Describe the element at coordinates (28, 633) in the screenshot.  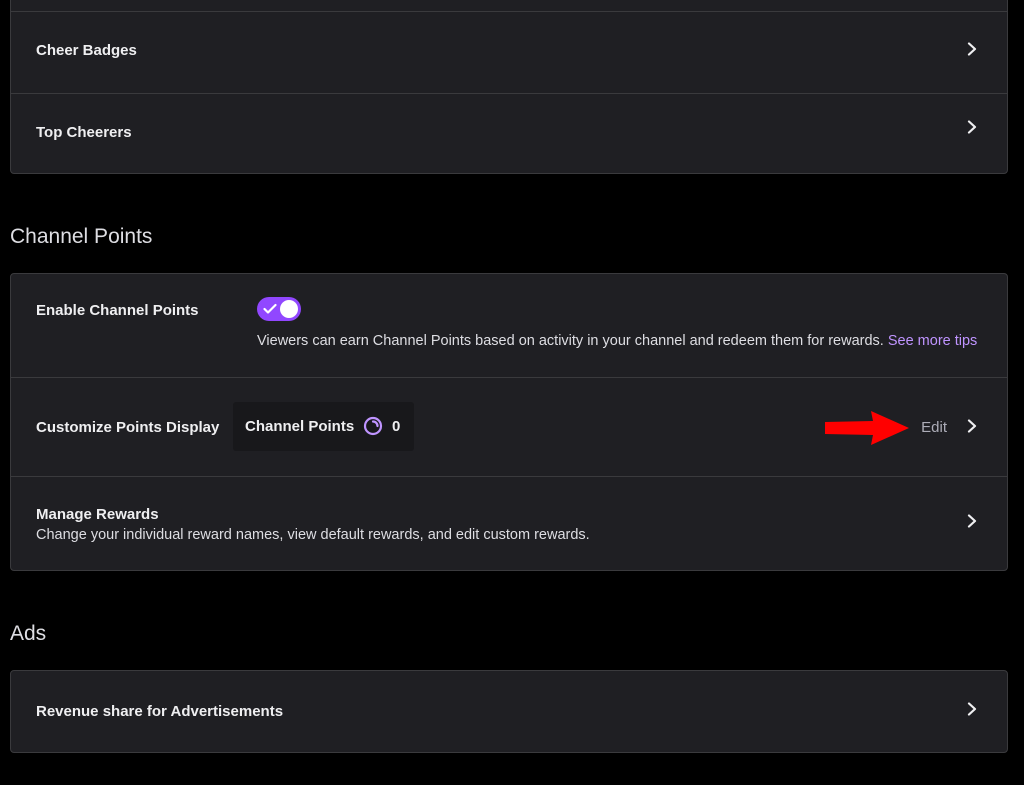
I see `ads-section-title: Ads` at that location.